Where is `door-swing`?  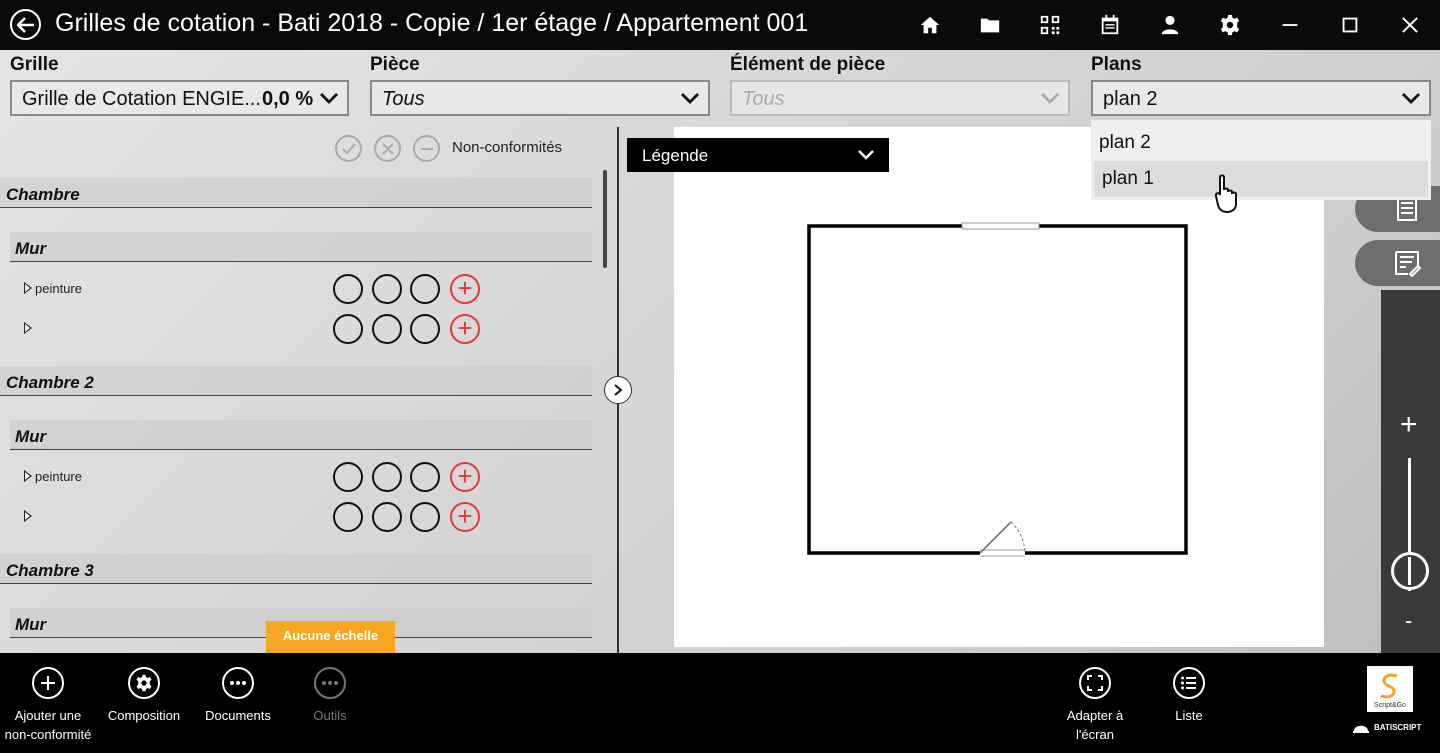 door-swing is located at coordinates (1018, 537).